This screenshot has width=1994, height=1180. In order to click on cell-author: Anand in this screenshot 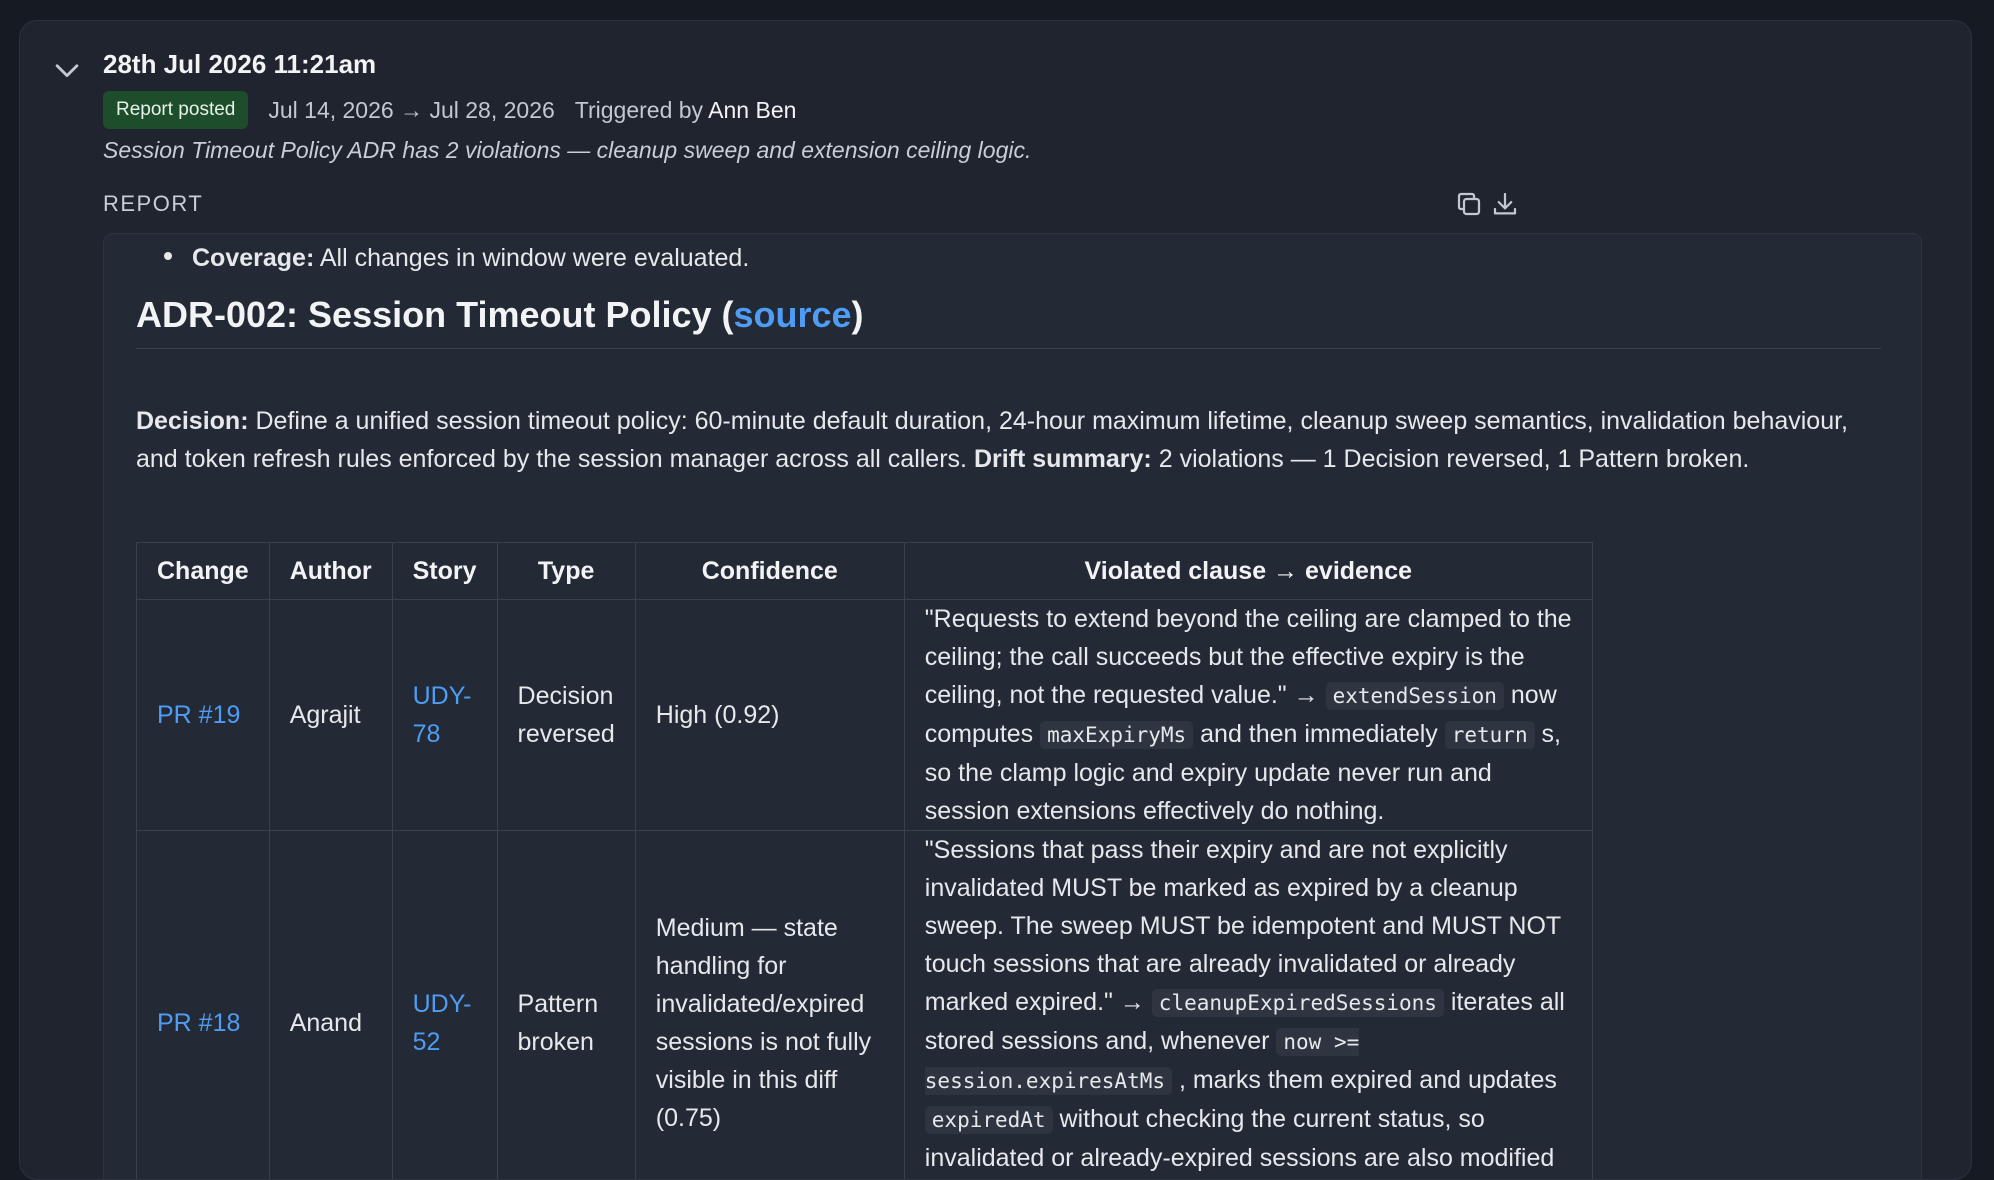, I will do `click(330, 1005)`.